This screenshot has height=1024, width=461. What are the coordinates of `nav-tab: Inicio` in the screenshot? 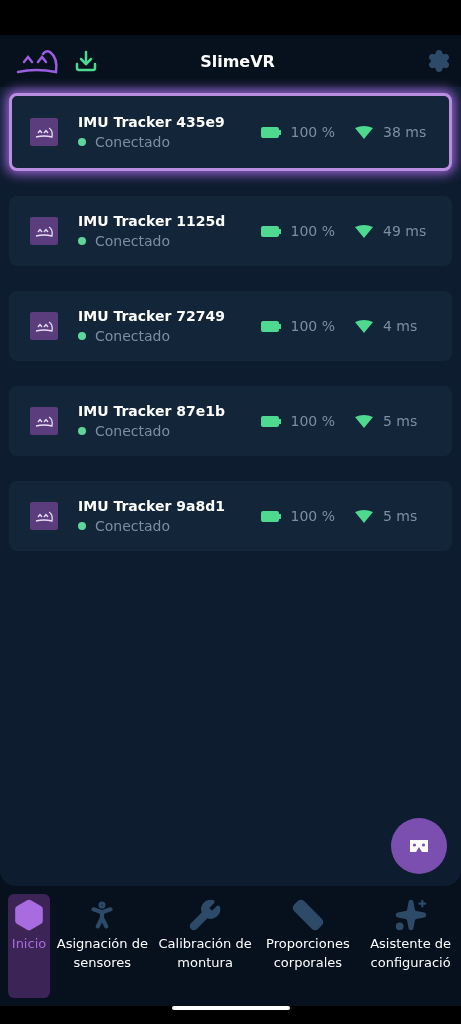 It's located at (29, 946).